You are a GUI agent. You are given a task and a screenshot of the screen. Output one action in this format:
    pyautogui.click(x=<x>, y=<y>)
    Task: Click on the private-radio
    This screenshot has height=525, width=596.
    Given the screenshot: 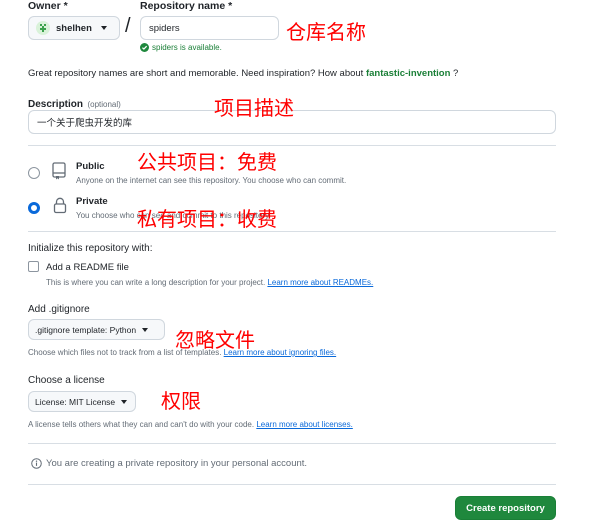 What is the action you would take?
    pyautogui.click(x=34, y=208)
    